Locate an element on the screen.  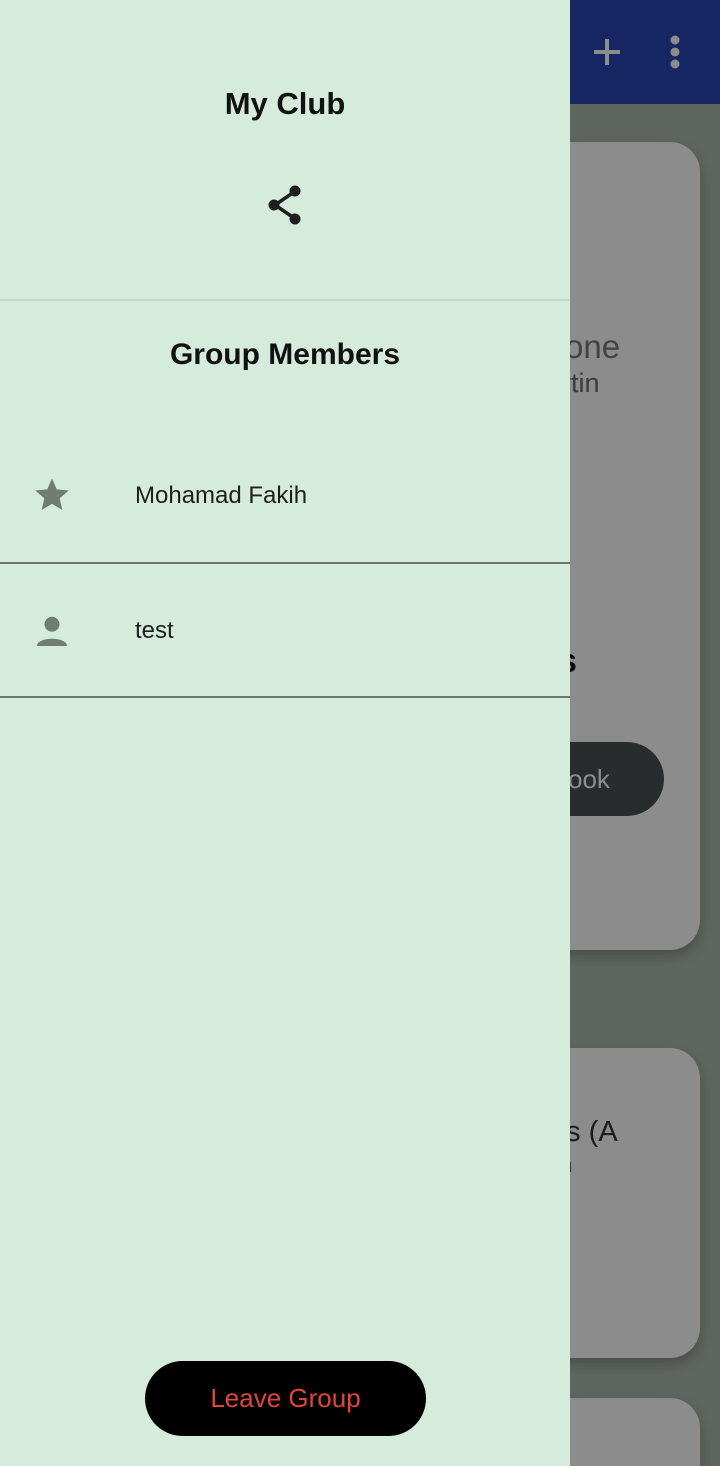
share-button is located at coordinates (285, 205).